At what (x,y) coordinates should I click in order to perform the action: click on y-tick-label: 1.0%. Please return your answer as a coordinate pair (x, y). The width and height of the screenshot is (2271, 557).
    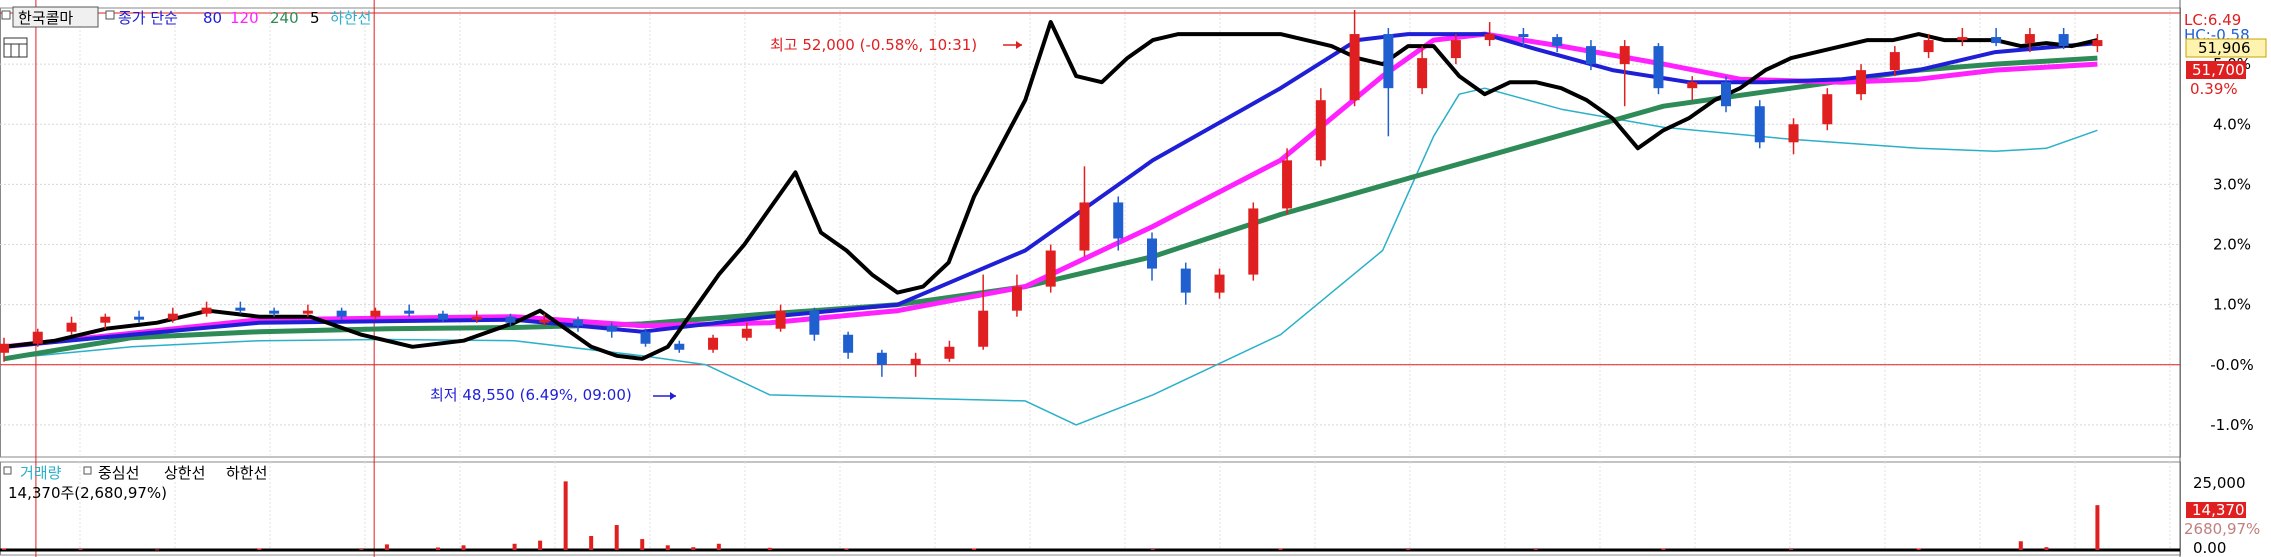
    Looking at the image, I should click on (2232, 305).